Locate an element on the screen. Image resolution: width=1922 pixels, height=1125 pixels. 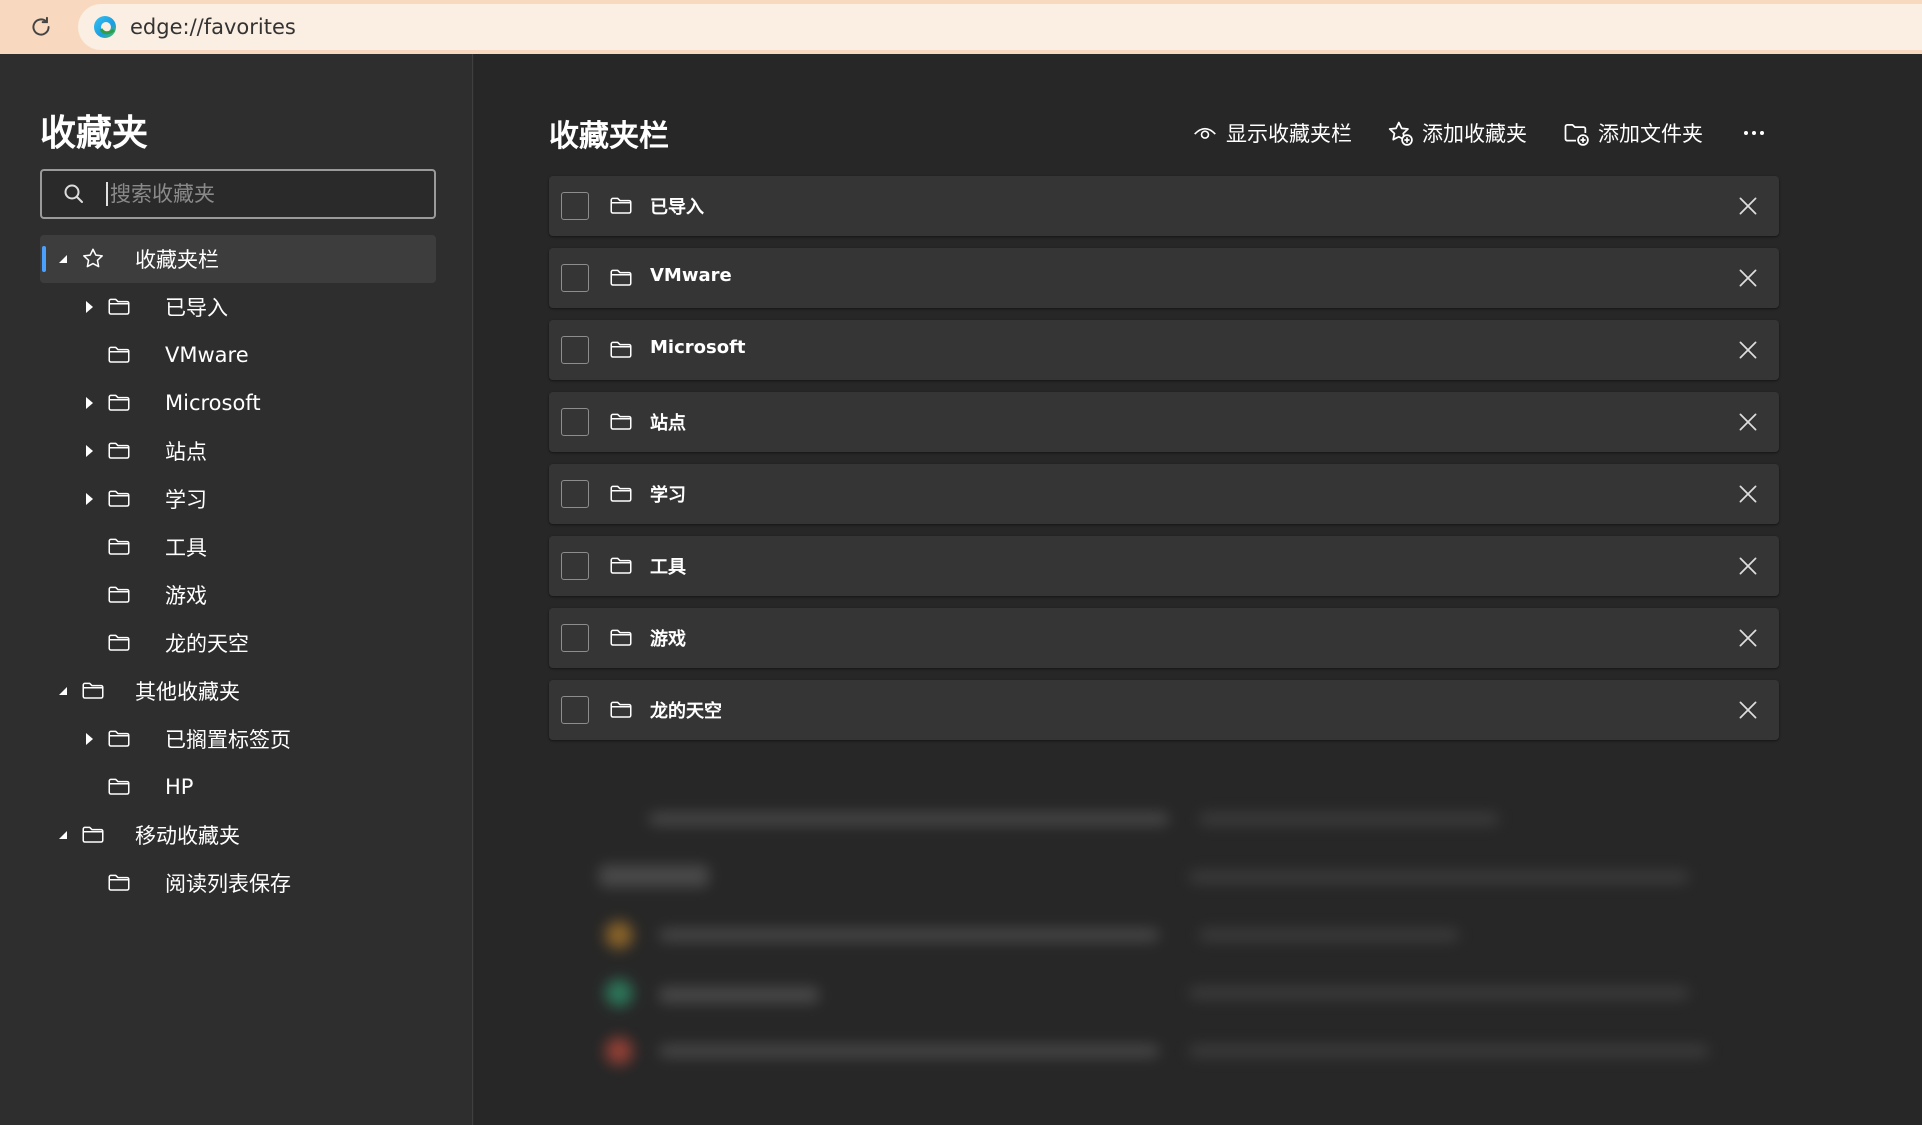
favorite-row: 站点 is located at coordinates (1164, 422).